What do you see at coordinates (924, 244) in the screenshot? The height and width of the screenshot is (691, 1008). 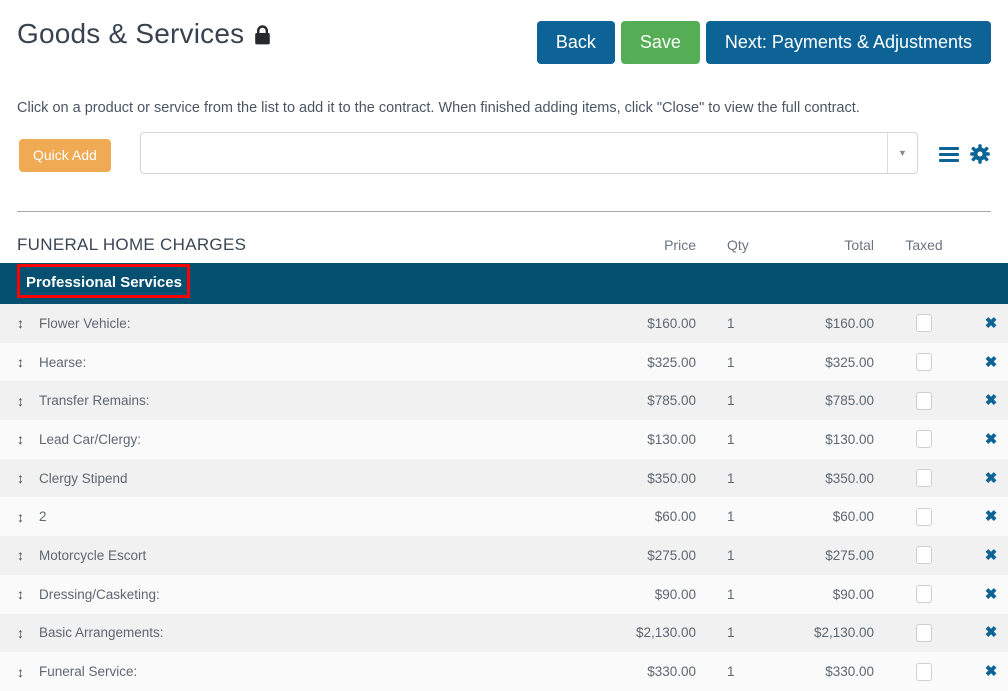 I see `column-header-taxed: Taxed` at bounding box center [924, 244].